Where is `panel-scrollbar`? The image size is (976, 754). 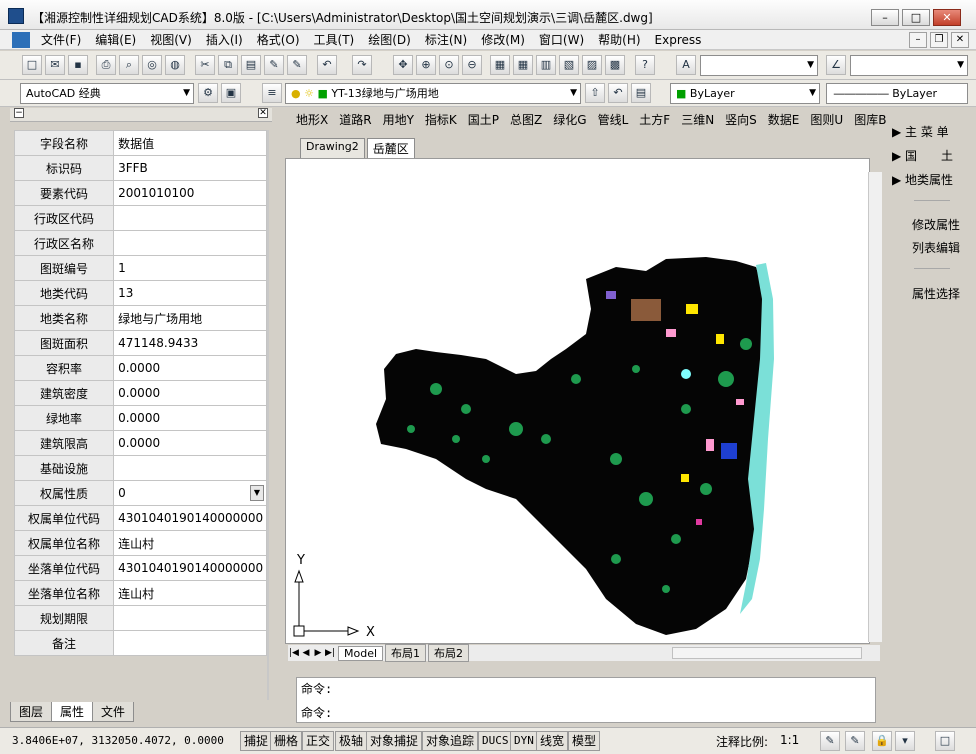 panel-scrollbar is located at coordinates (268, 415).